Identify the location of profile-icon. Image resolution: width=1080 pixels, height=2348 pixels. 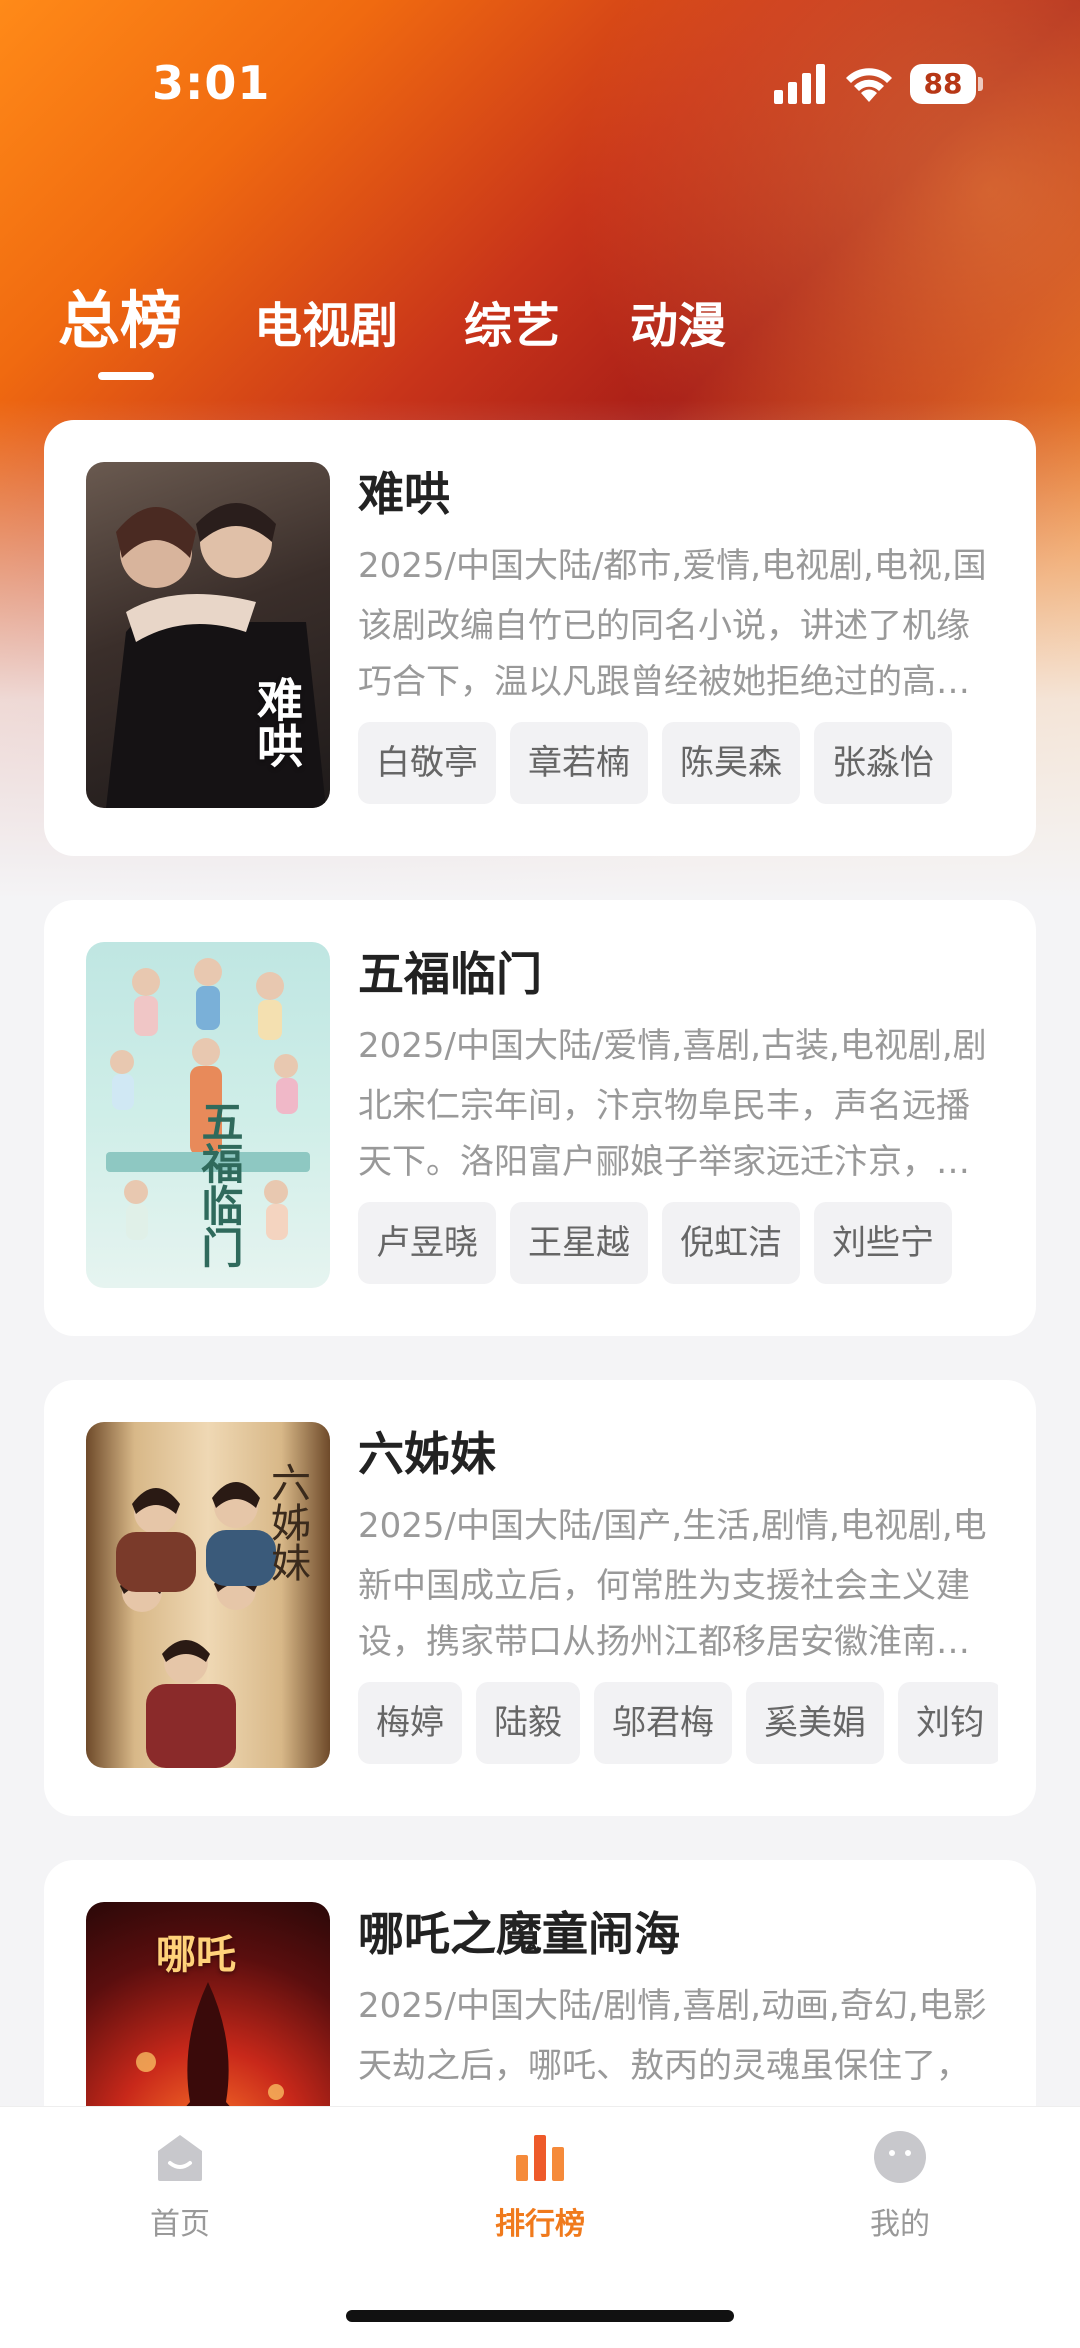
(900, 2157).